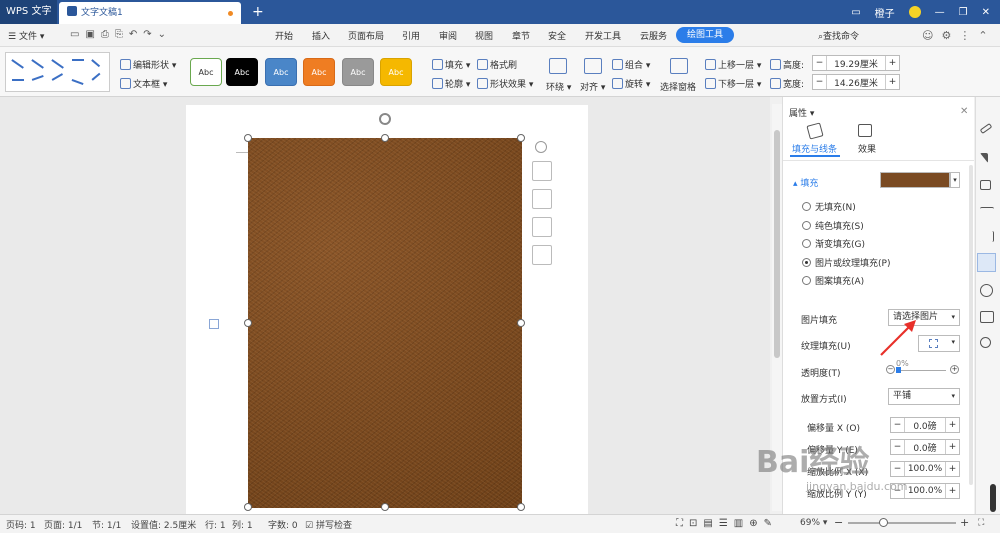 This screenshot has width=1000, height=533. I want to click on height-stepper: −19.29厘米 +, so click(856, 63).